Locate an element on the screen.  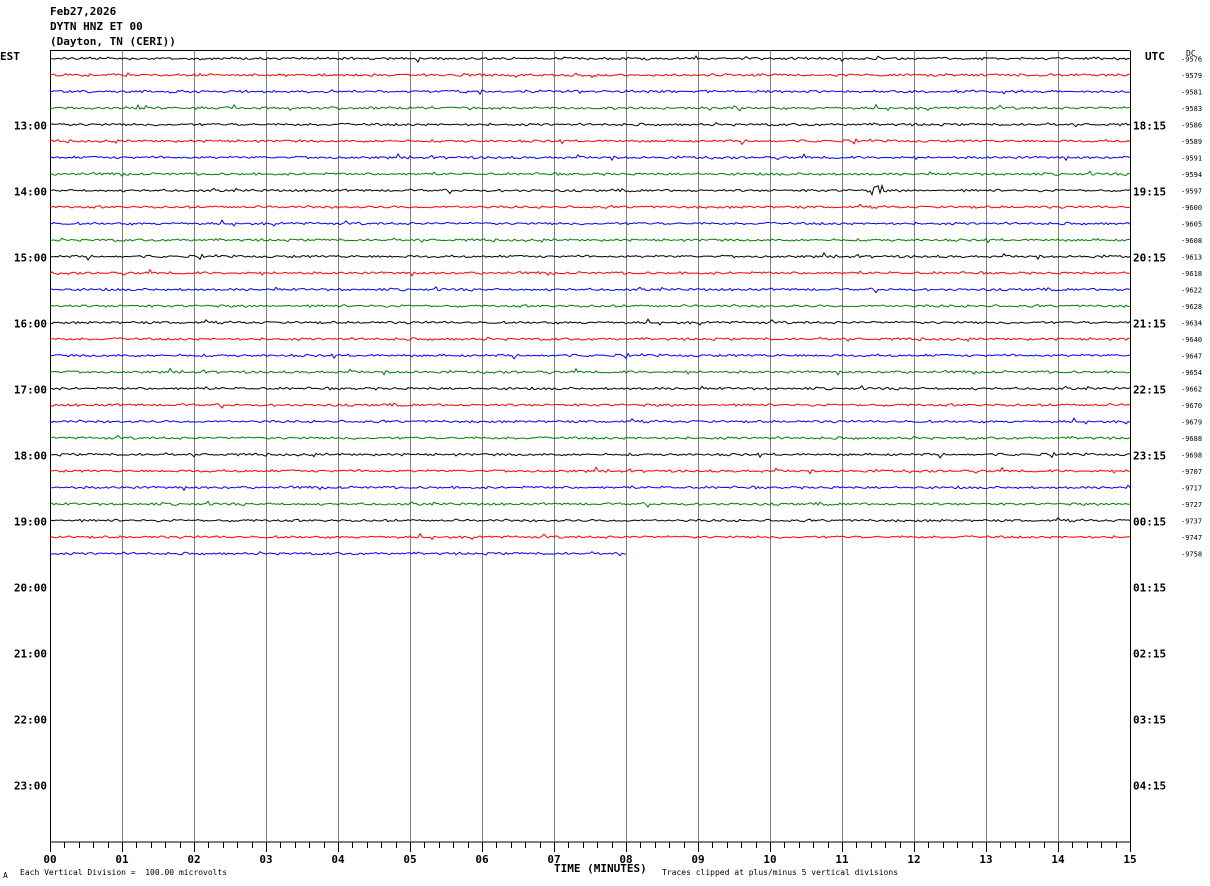
dc-offset-label: -9707 is located at coordinates (1191, 472).